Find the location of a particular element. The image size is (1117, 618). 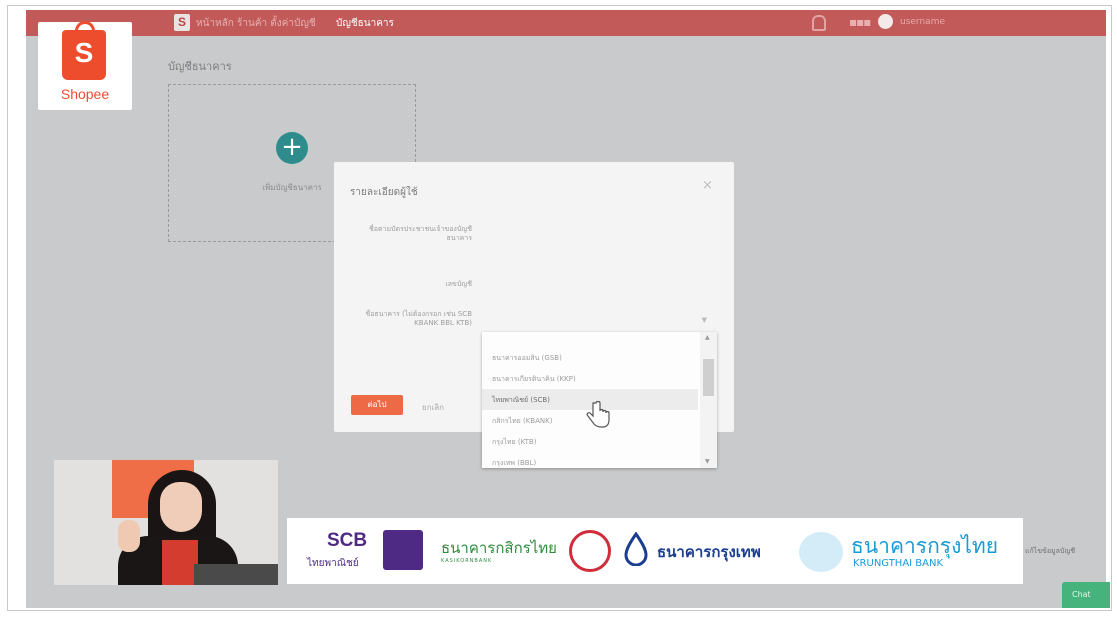

bangkok-bank-emblem-icon is located at coordinates (636, 549).